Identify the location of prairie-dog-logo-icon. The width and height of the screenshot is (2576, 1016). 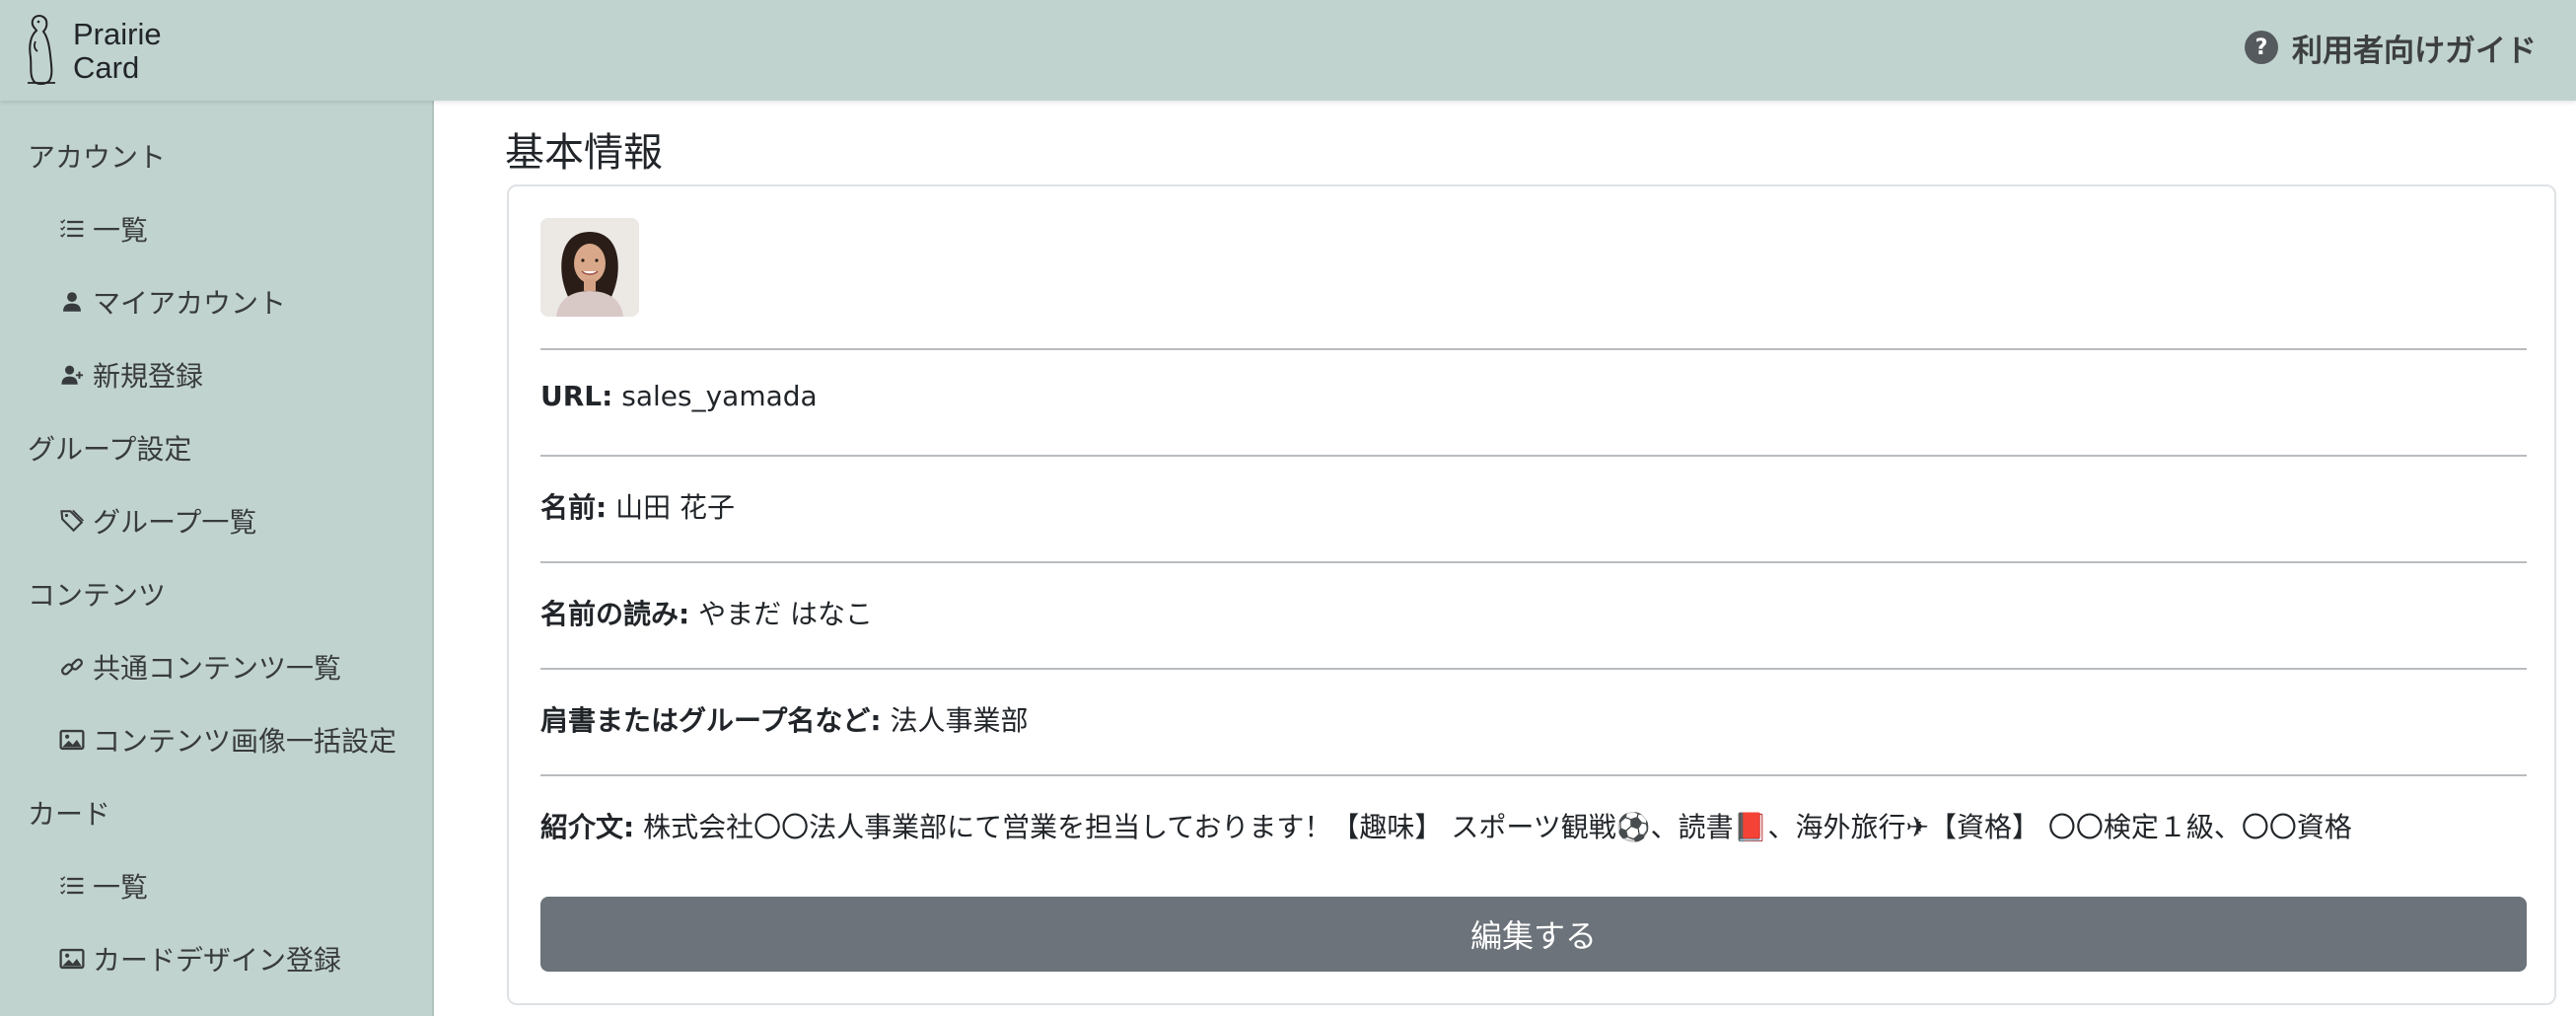
(41, 52).